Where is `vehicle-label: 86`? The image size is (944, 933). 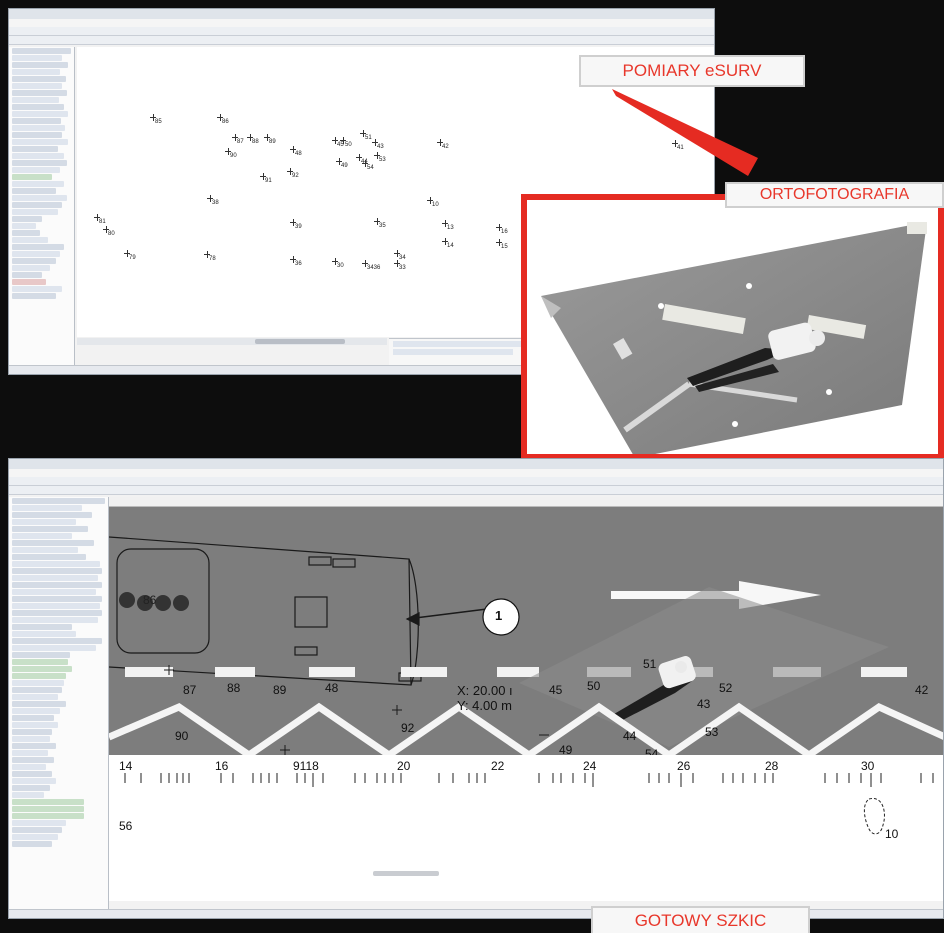 vehicle-label: 86 is located at coordinates (150, 600).